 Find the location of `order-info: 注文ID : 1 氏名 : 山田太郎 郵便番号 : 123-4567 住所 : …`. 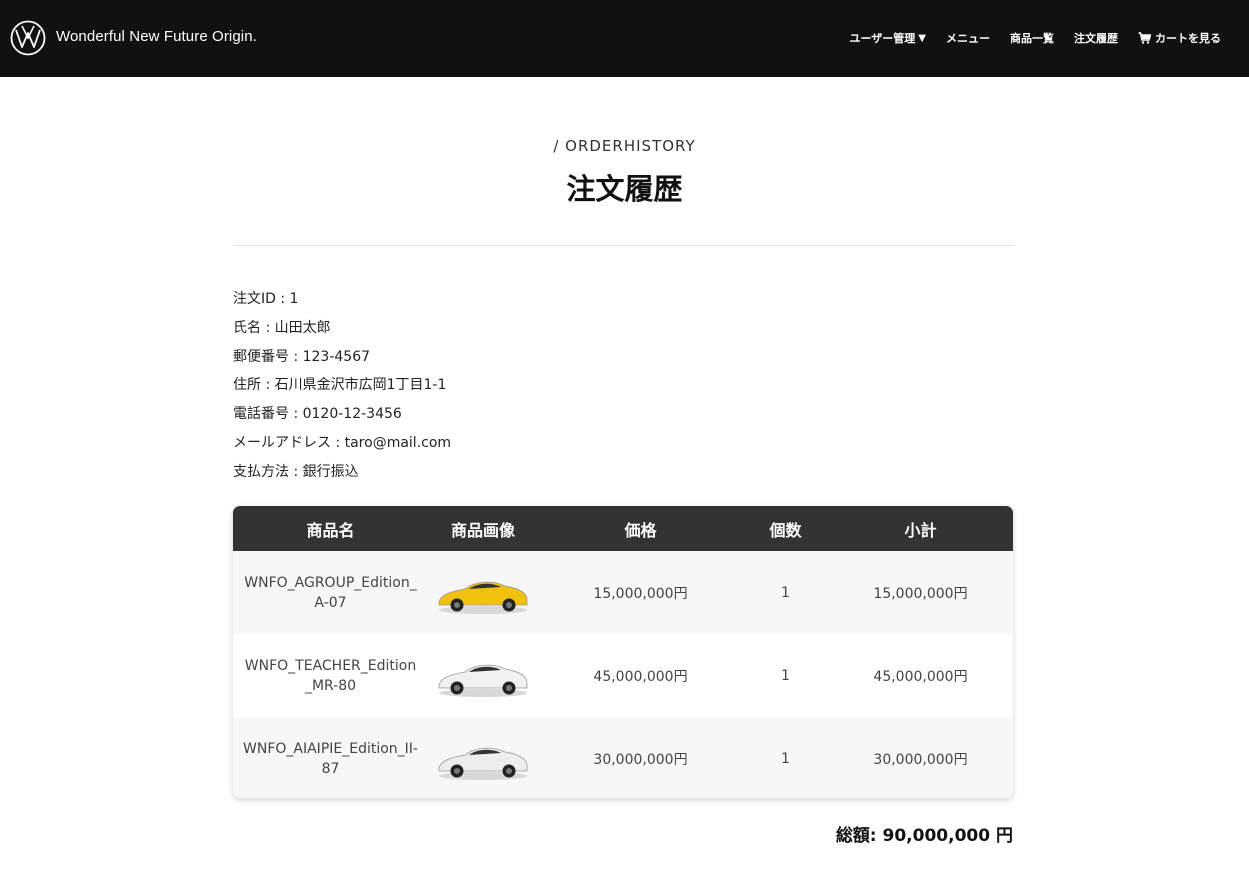

order-info: 注文ID : 1 氏名 : 山田太郎 郵便番号 : 123-4567 住所 : … is located at coordinates (342, 391).